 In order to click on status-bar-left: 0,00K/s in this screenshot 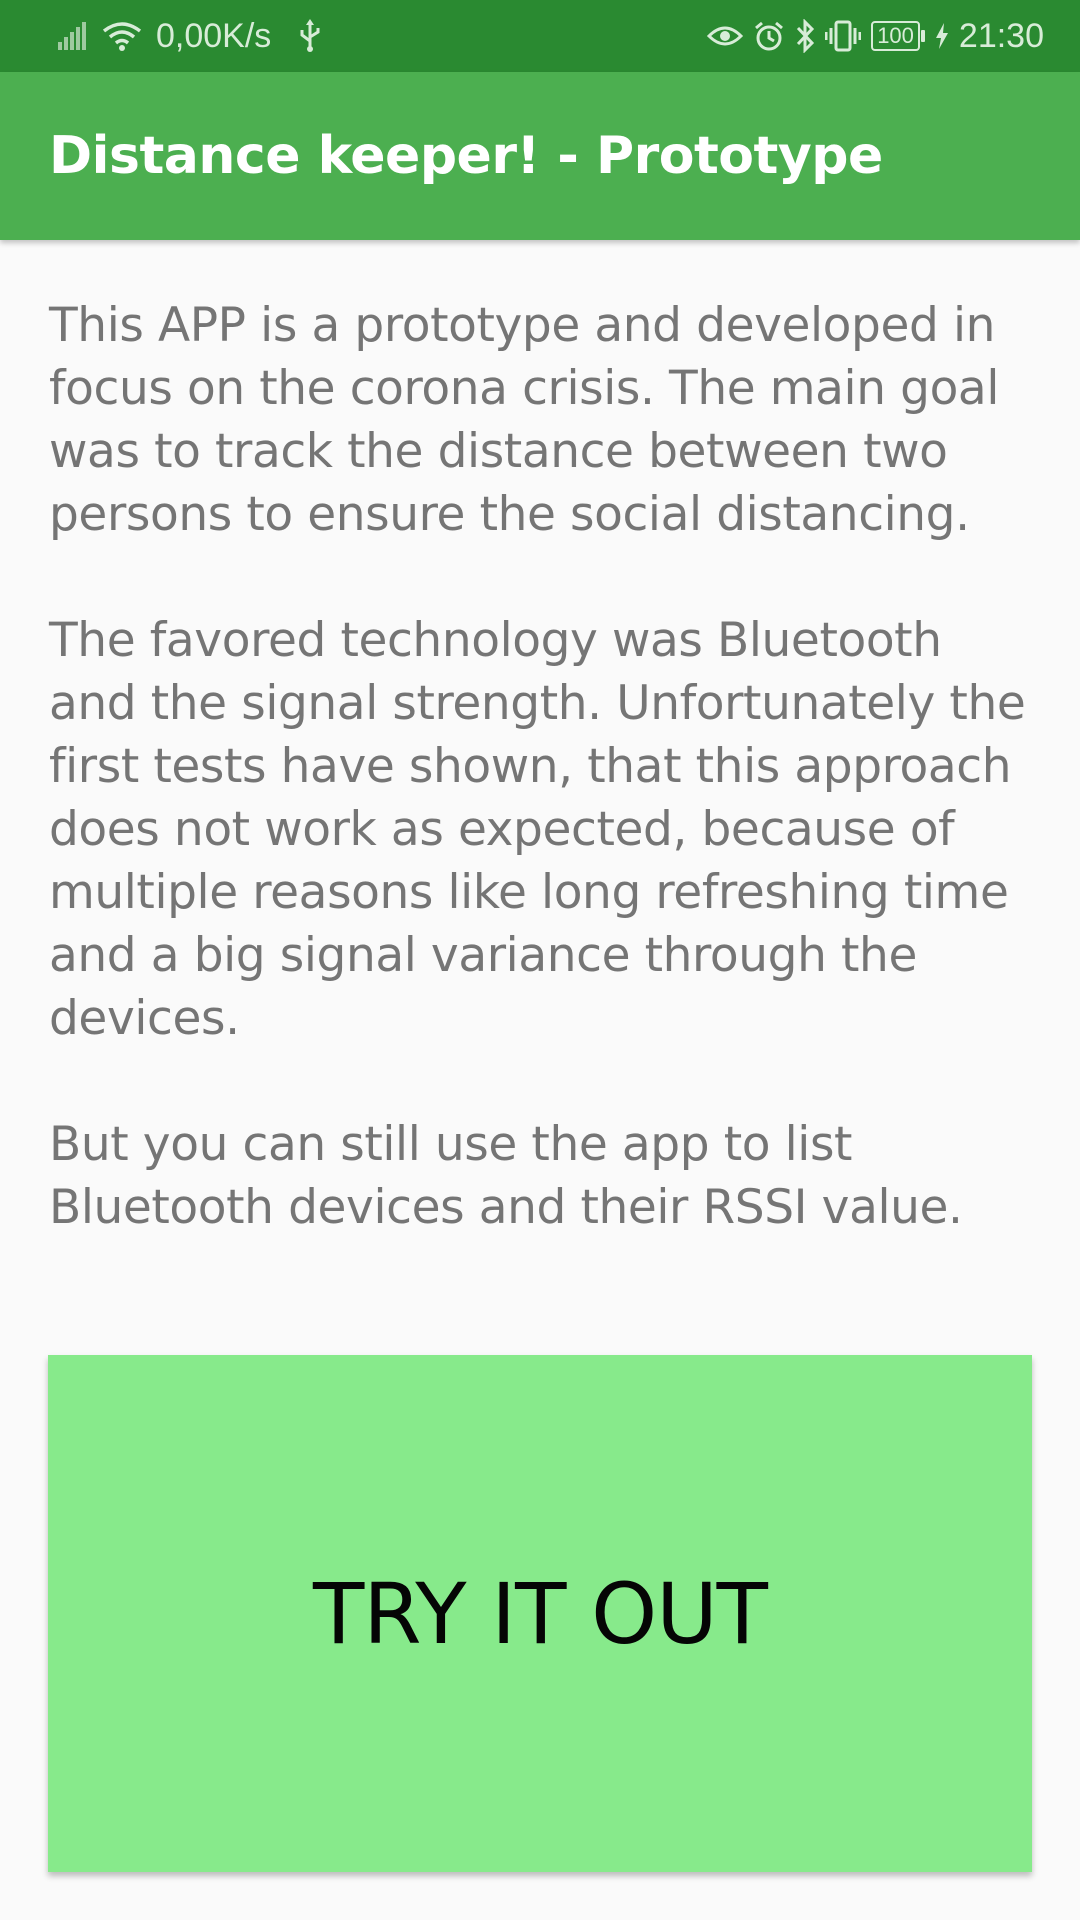, I will do `click(189, 36)`.